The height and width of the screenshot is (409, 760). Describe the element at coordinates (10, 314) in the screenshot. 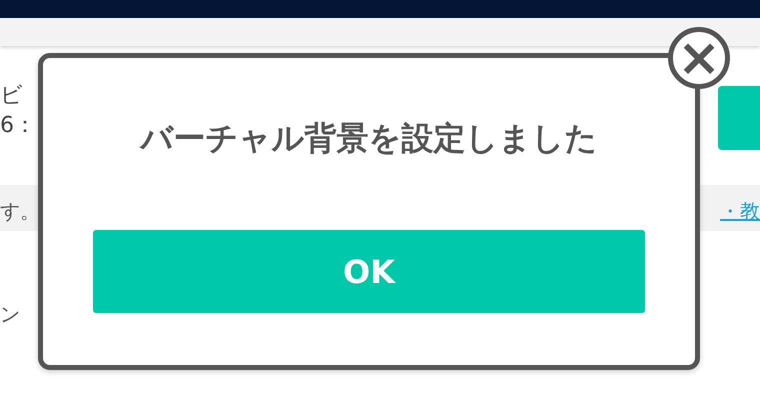

I see `body-text: ン` at that location.